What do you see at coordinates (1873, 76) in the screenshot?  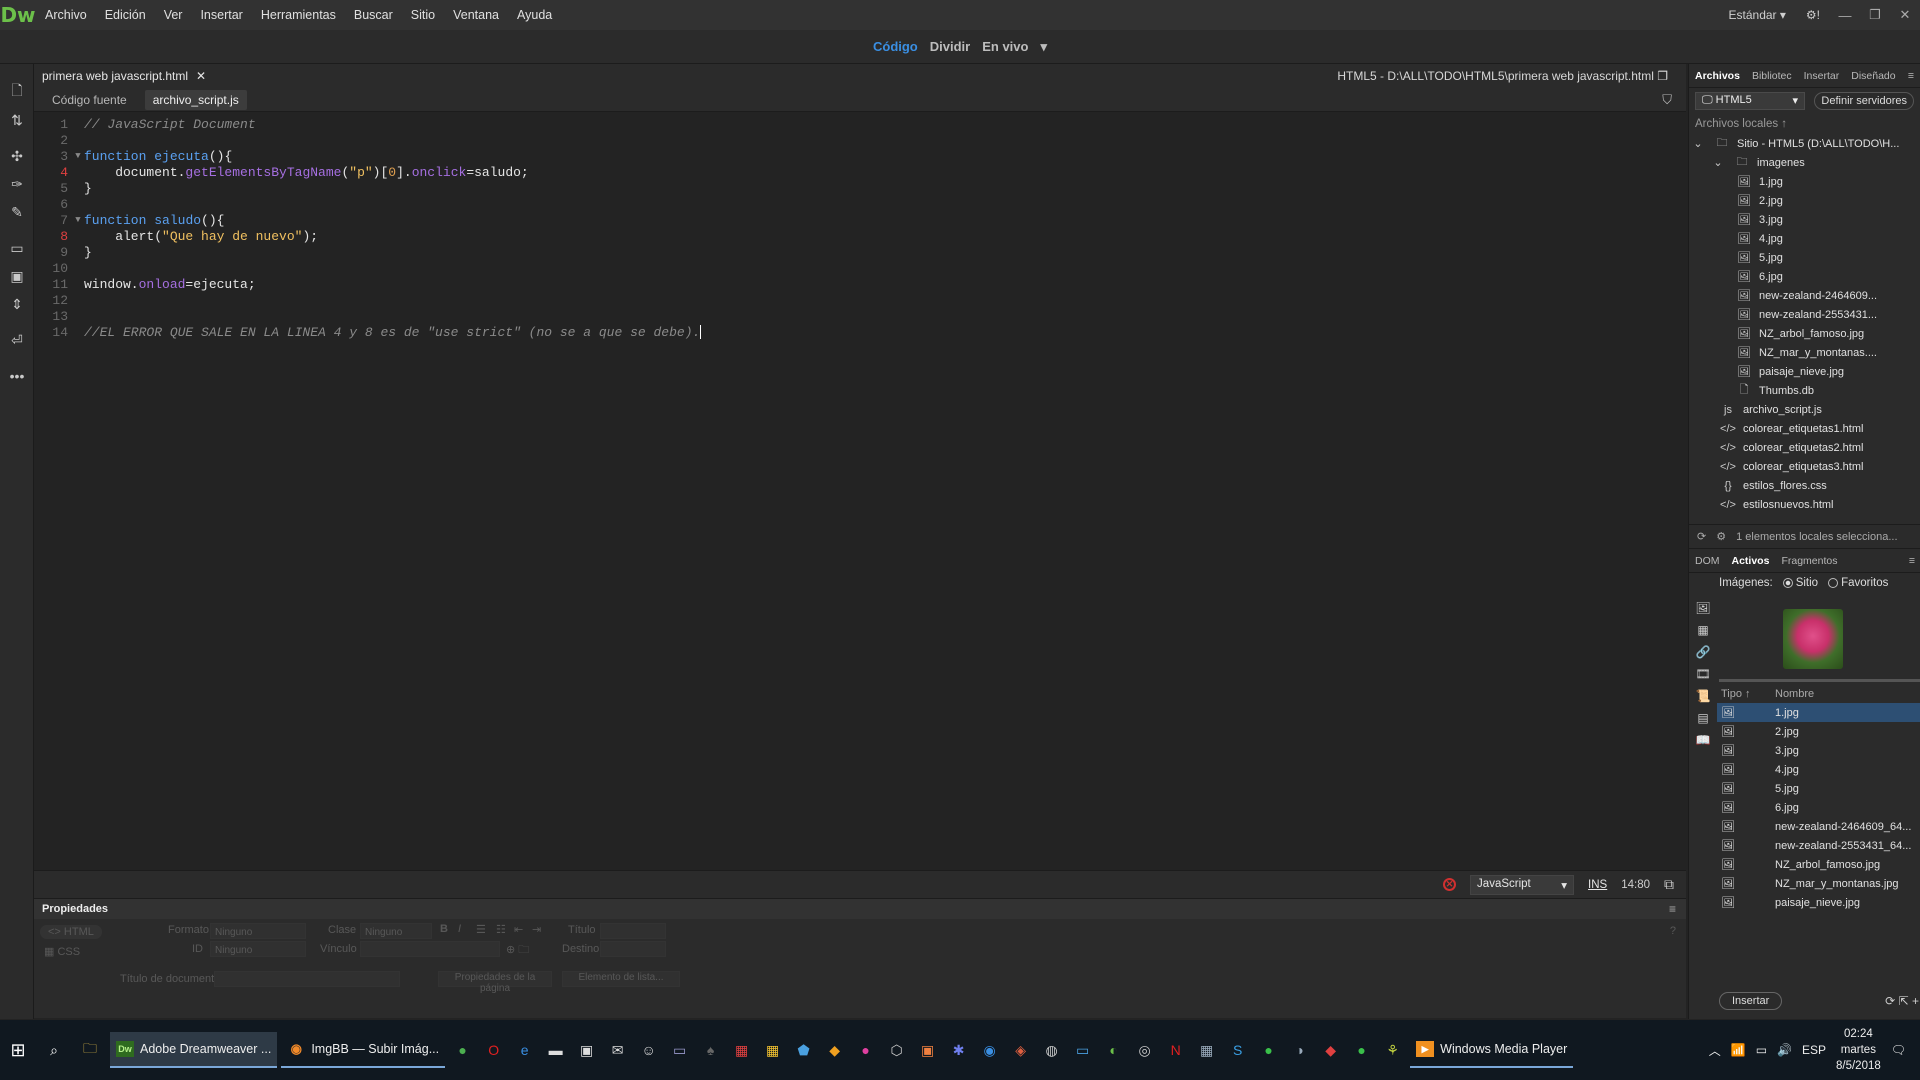 I see `tab-designer: Diseñado` at bounding box center [1873, 76].